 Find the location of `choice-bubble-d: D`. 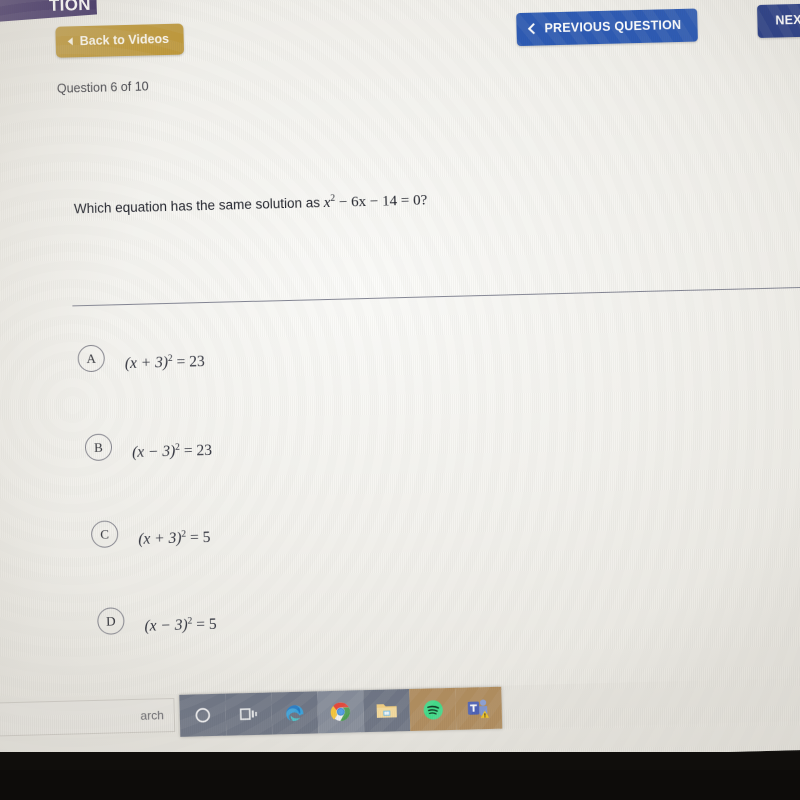

choice-bubble-d: D is located at coordinates (111, 621).